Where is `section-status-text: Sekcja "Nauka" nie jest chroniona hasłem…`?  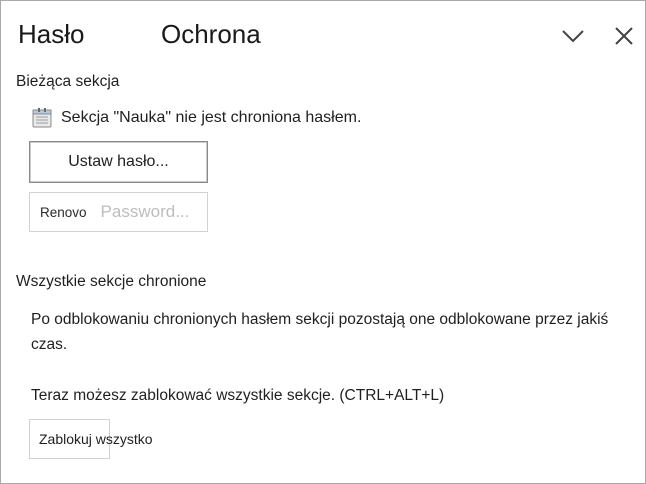 section-status-text: Sekcja "Nauka" nie jest chroniona hasłem… is located at coordinates (211, 117).